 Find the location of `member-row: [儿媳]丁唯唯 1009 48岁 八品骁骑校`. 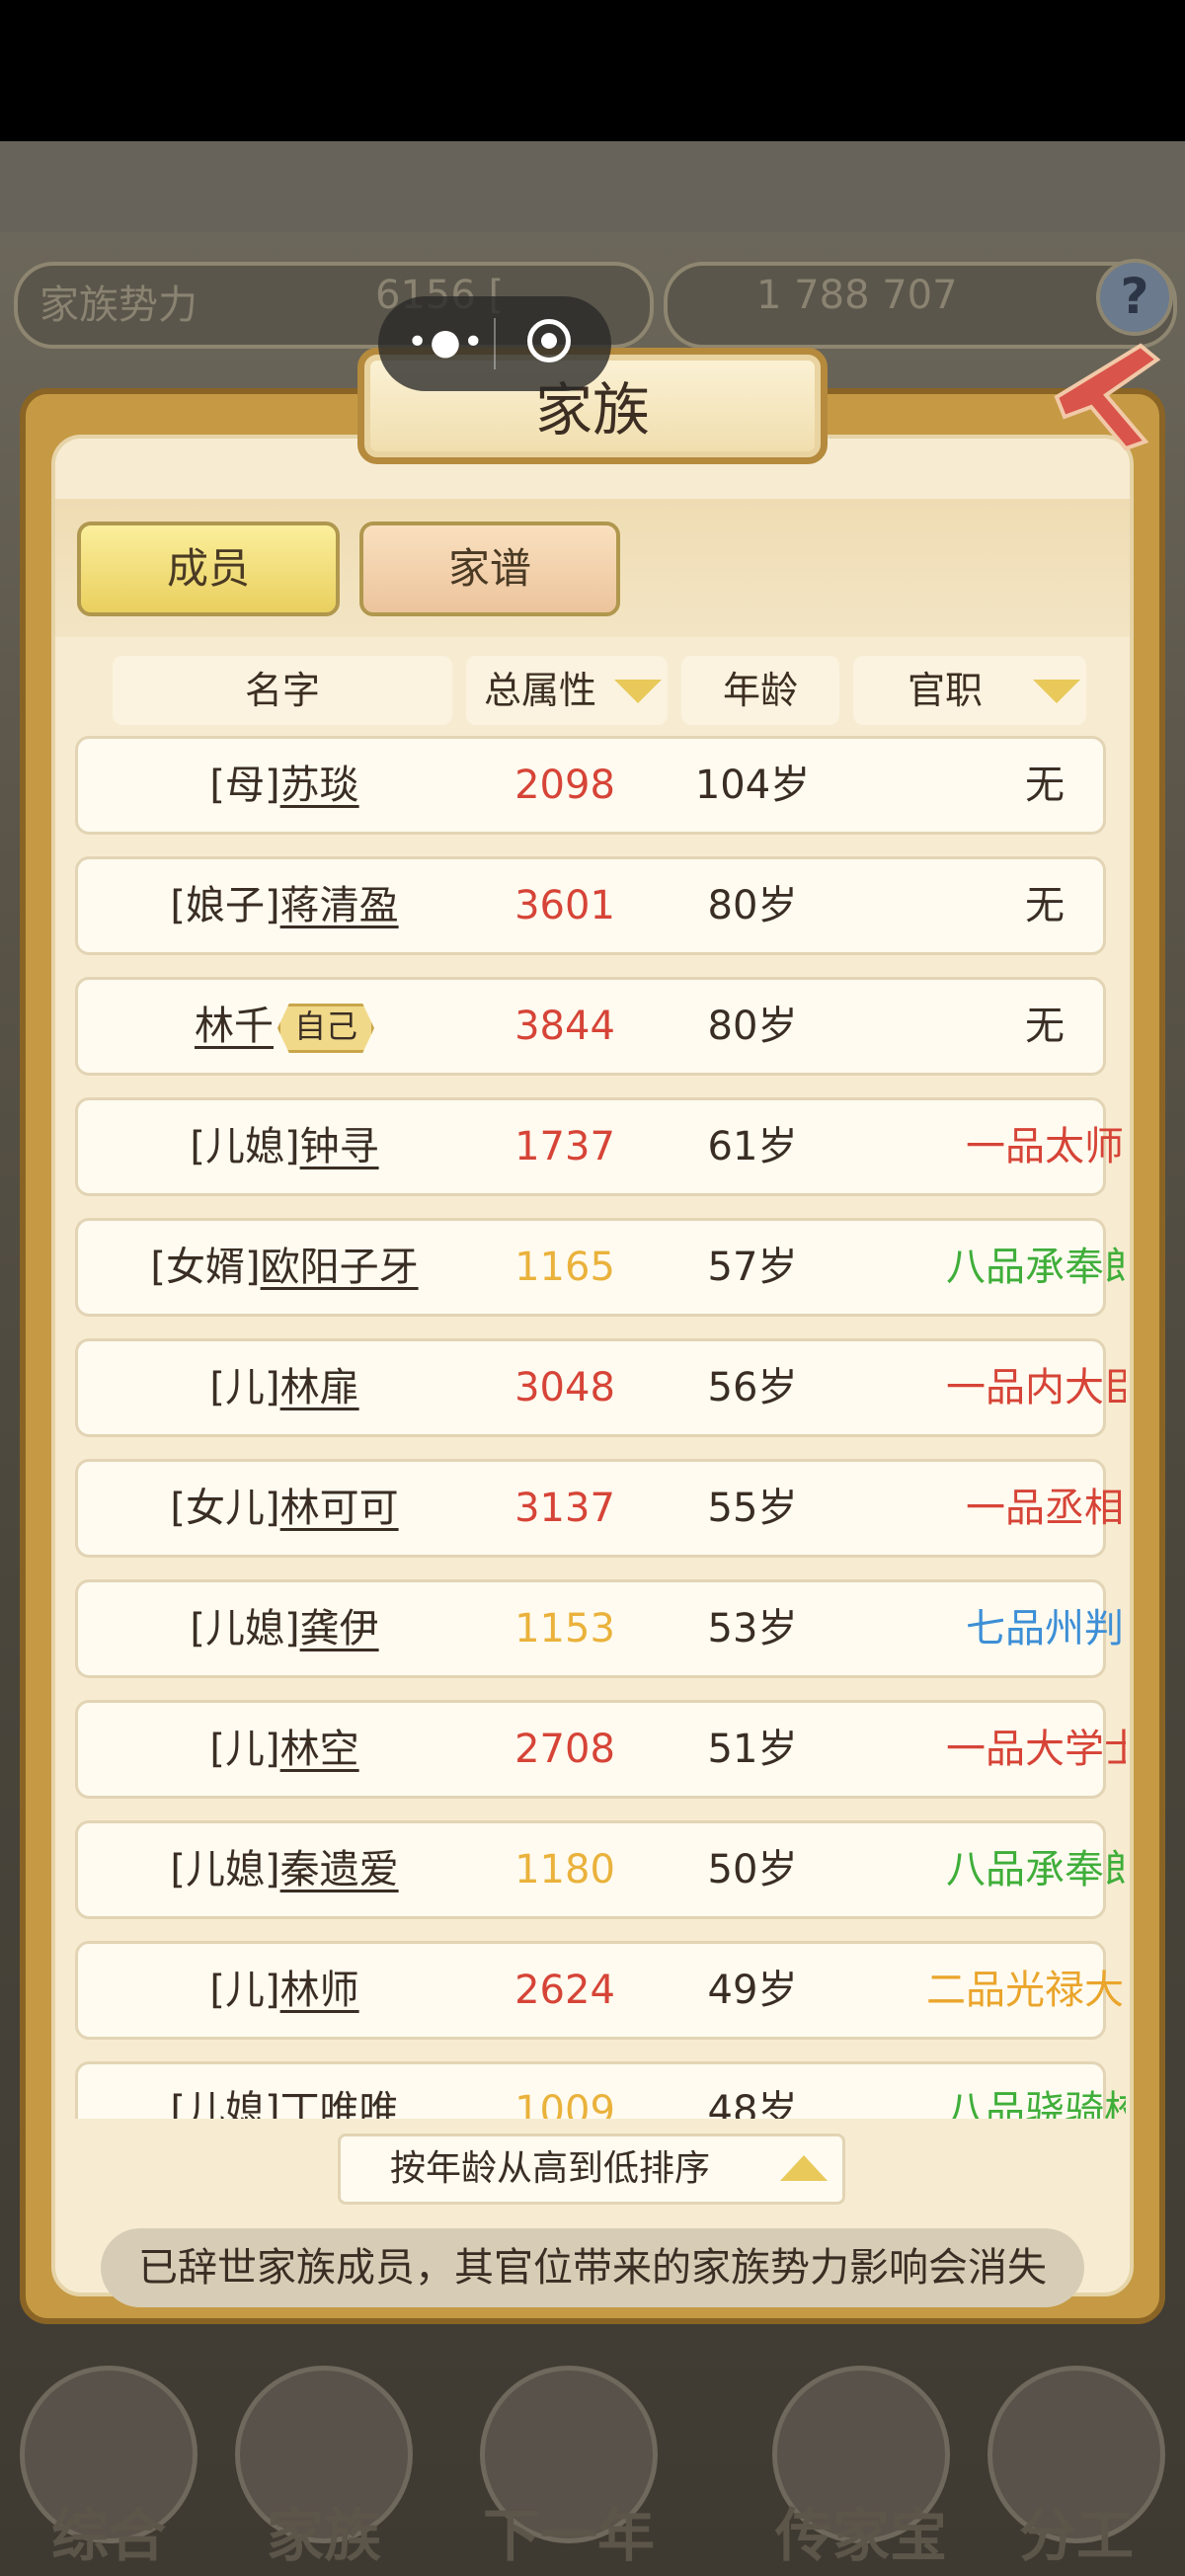

member-row: [儿媳]丁唯唯 1009 48岁 八品骁骑校 is located at coordinates (601, 2090).